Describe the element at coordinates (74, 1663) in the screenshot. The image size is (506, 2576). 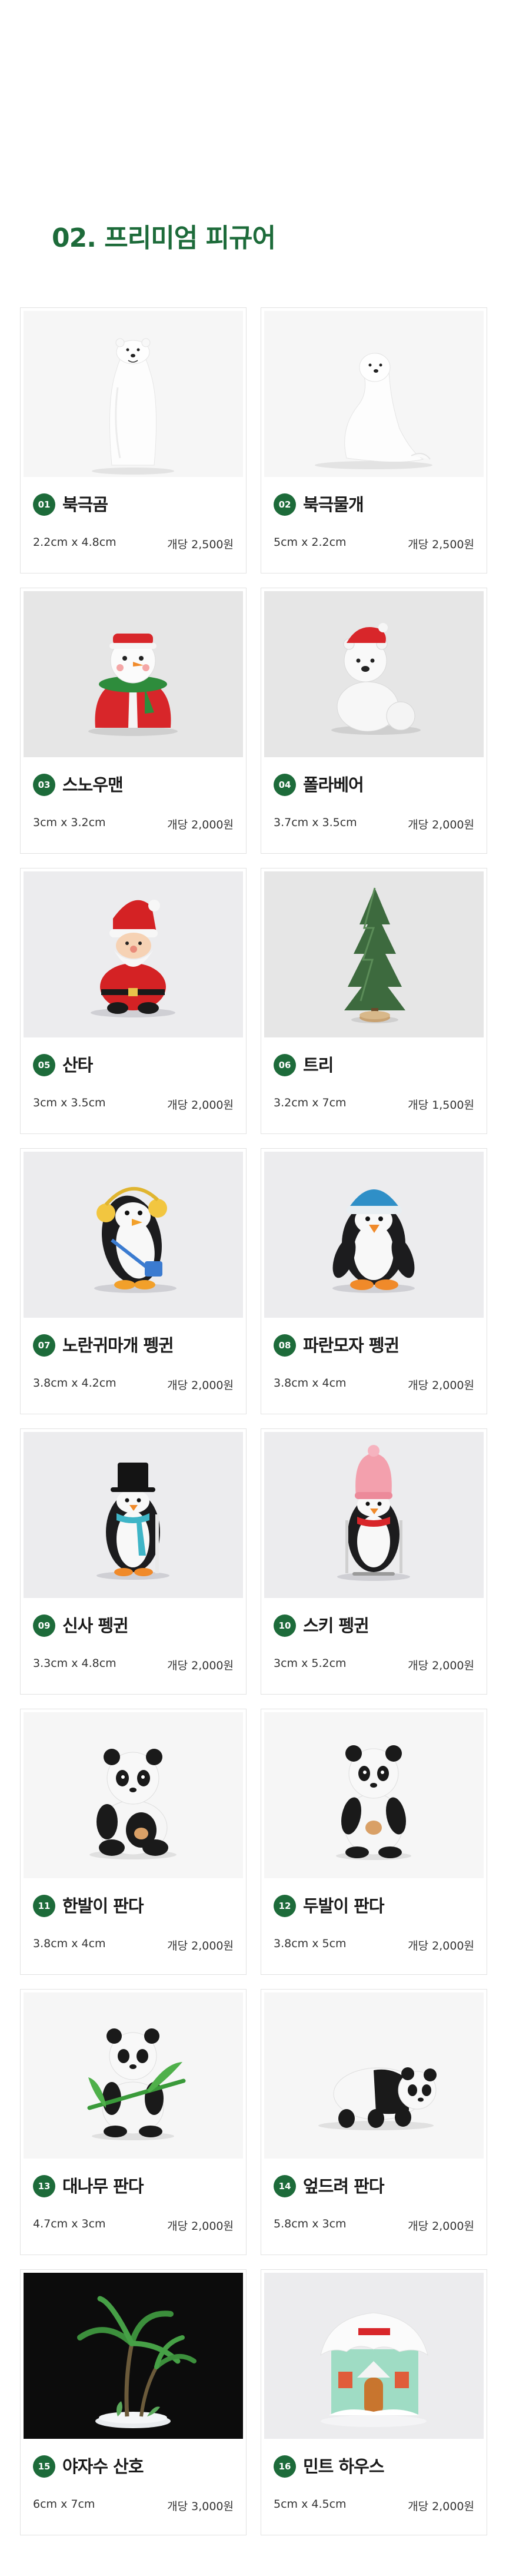
I see `product-size: 3.3cm x 4.8cm` at that location.